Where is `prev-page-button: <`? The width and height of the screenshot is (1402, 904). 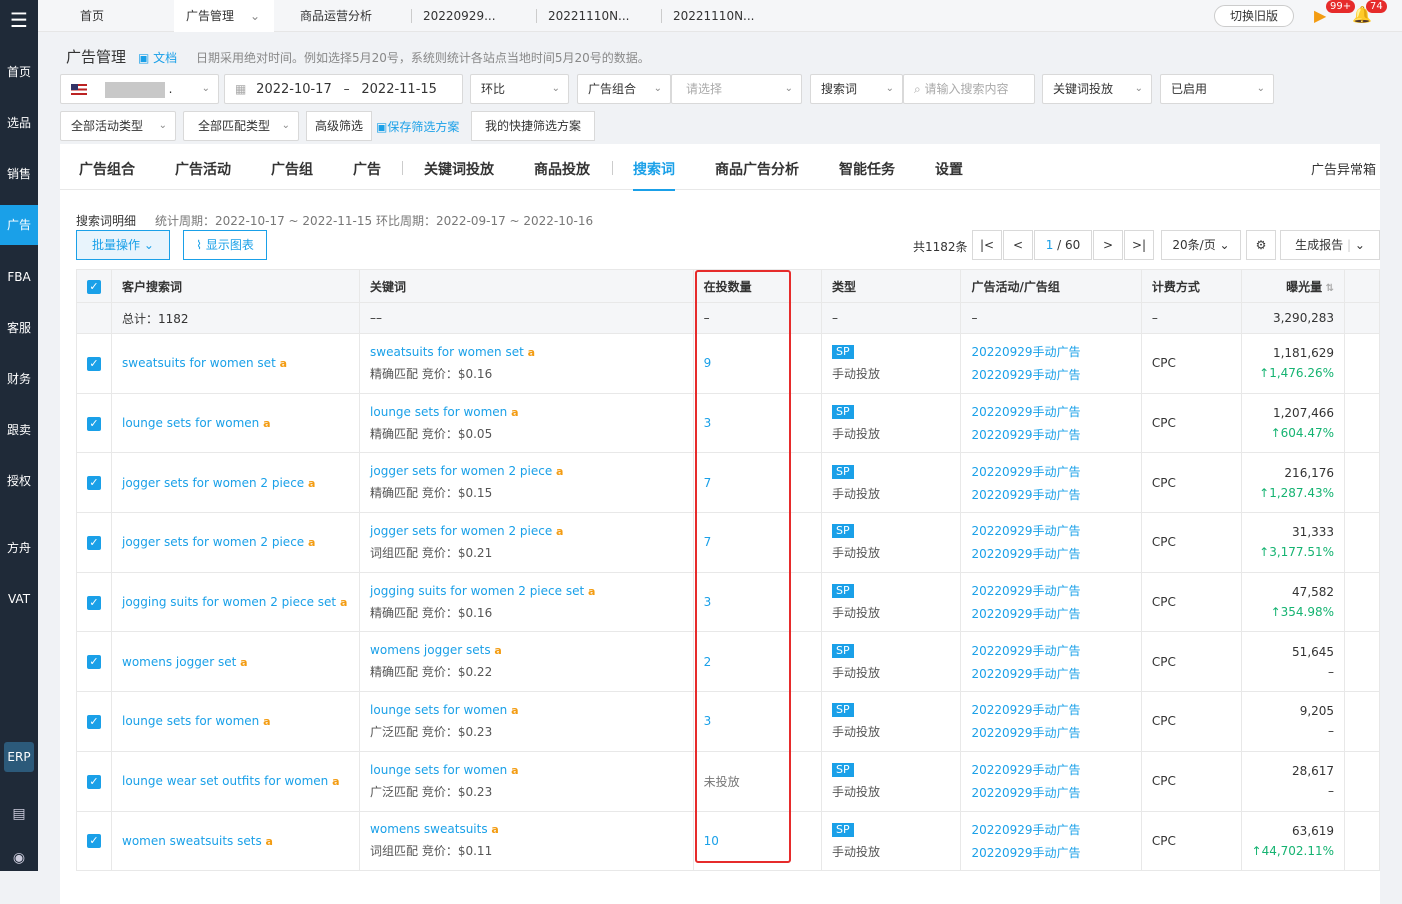
prev-page-button: < is located at coordinates (1018, 245).